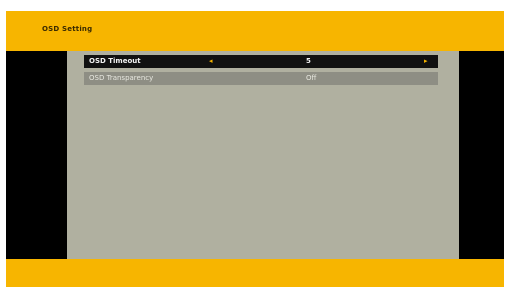 The height and width of the screenshot is (291, 510). What do you see at coordinates (311, 78) in the screenshot?
I see `menu-item-value: Off` at bounding box center [311, 78].